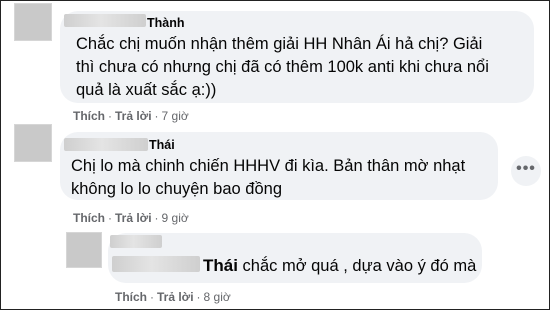 The image size is (550, 310). What do you see at coordinates (359, 266) in the screenshot?
I see `reply-body: chắc mở quá , dựa vào ý đó mà` at bounding box center [359, 266].